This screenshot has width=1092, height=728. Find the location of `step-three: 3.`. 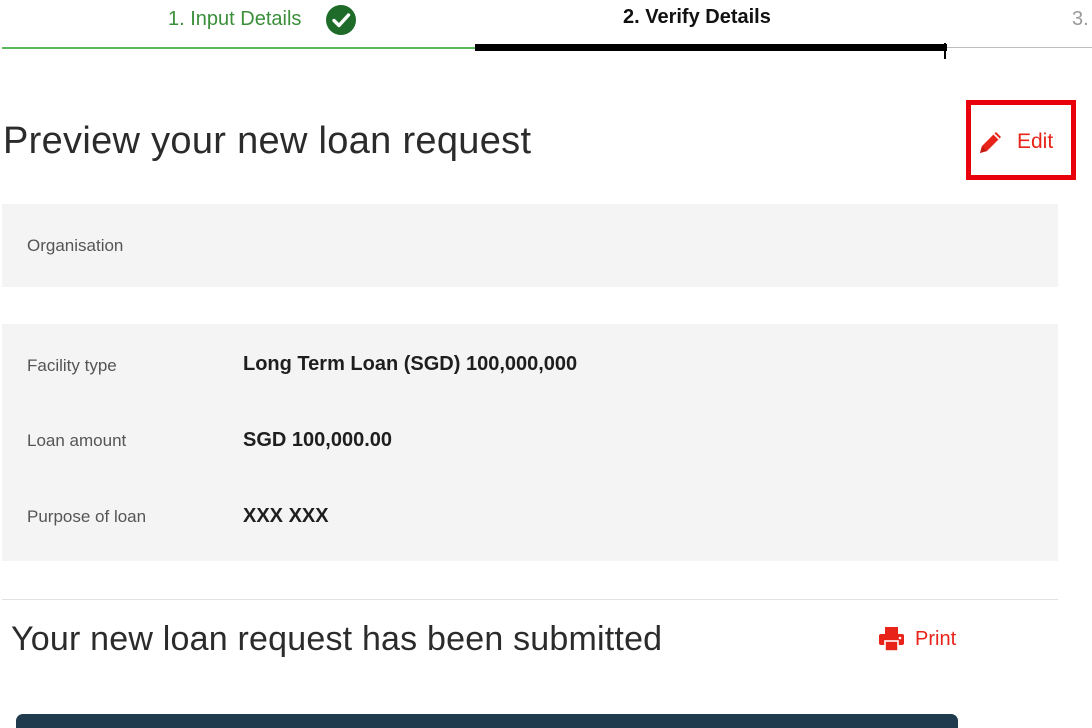

step-three: 3. is located at coordinates (1019, 26).